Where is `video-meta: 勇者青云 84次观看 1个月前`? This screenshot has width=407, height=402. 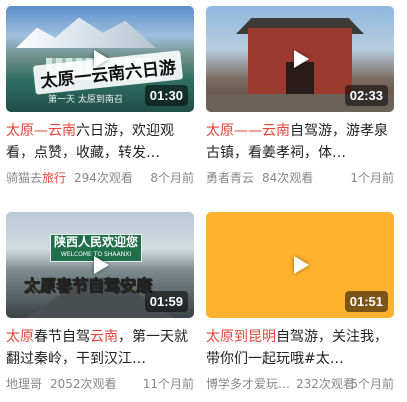
video-meta: 勇者青云 84次观看 1个月前 is located at coordinates (300, 178).